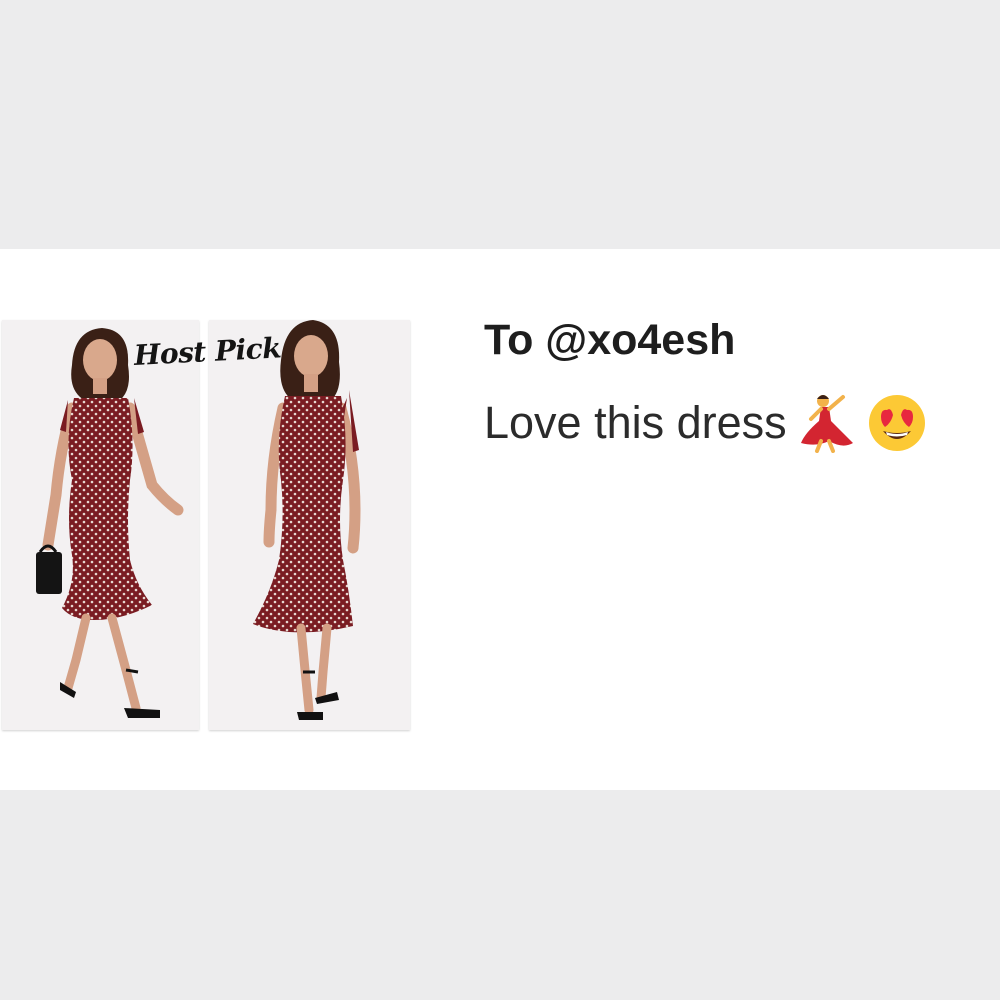 The width and height of the screenshot is (1000, 1000). What do you see at coordinates (827, 423) in the screenshot?
I see `flamenco-dancer-icon` at bounding box center [827, 423].